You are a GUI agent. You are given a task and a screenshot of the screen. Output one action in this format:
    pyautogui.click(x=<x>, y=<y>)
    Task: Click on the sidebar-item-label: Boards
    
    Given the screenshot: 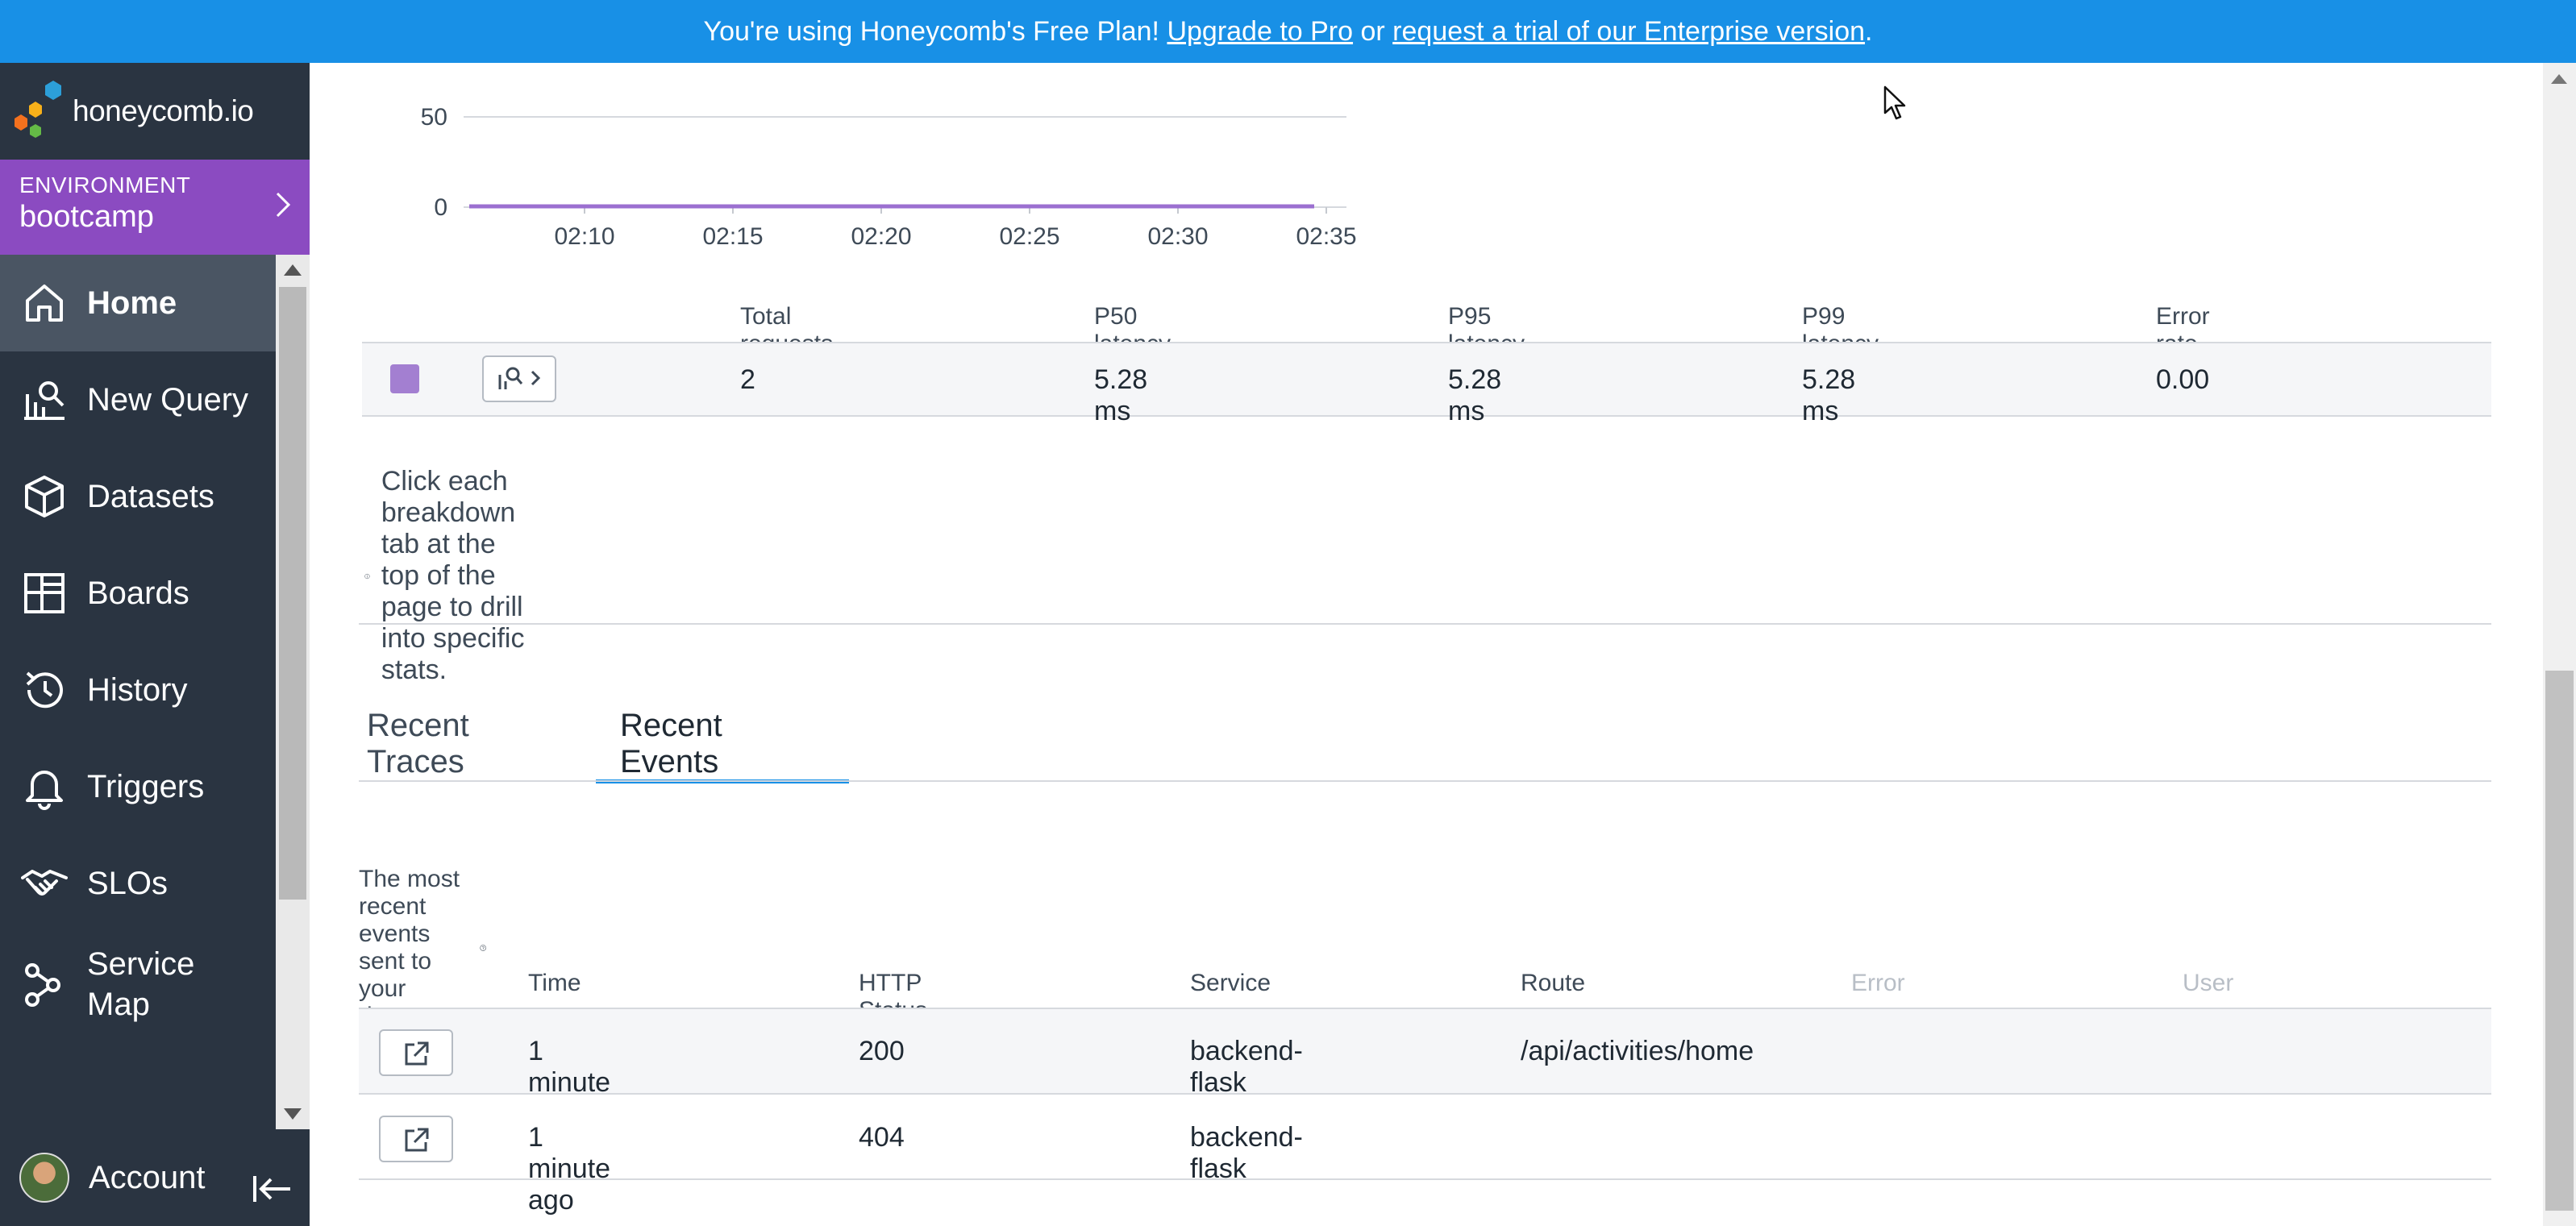 What is the action you would take?
    pyautogui.click(x=138, y=593)
    